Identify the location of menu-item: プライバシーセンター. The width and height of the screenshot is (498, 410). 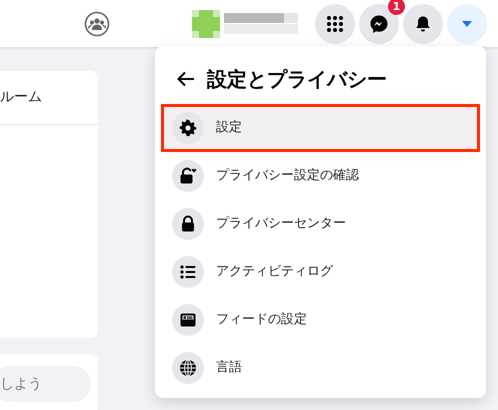
(320, 224).